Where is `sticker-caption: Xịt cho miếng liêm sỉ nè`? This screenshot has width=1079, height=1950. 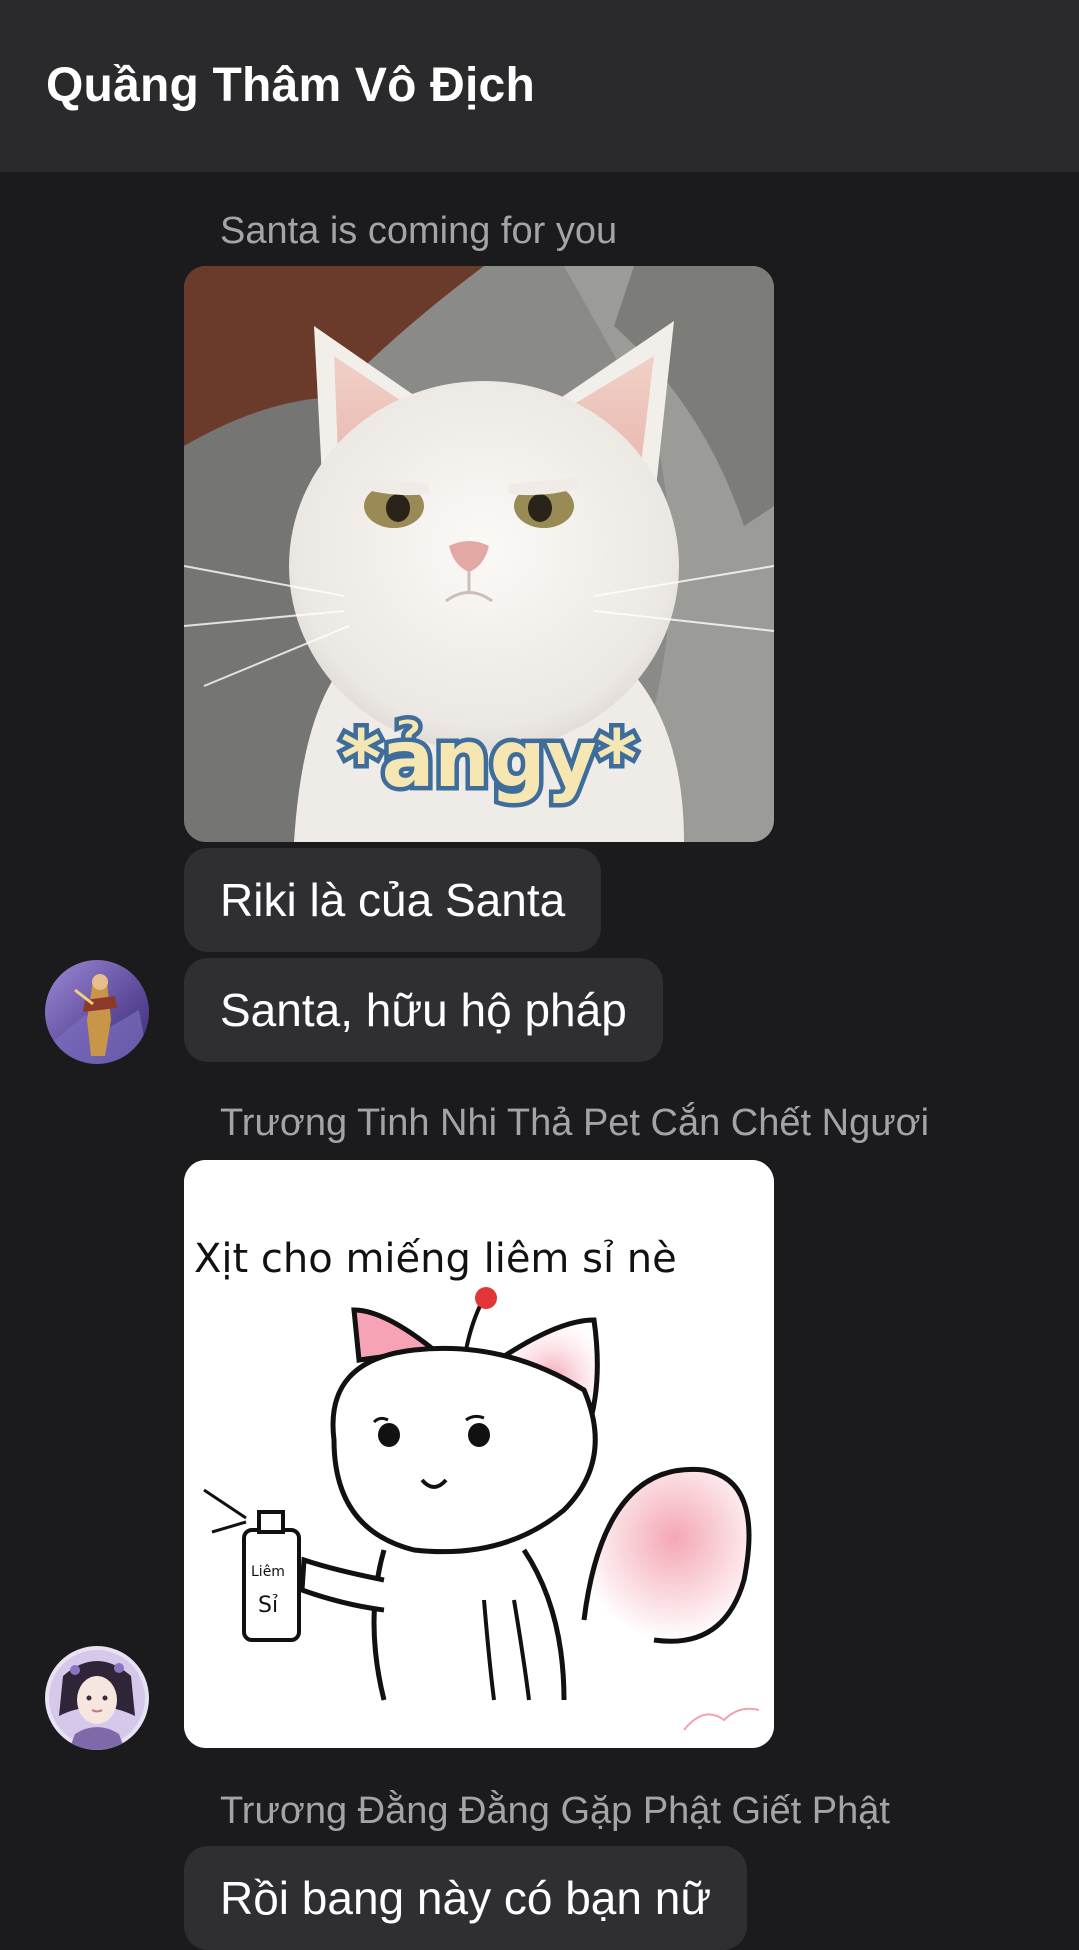
sticker-caption: Xịt cho miếng liêm sỉ nè is located at coordinates (435, 1259).